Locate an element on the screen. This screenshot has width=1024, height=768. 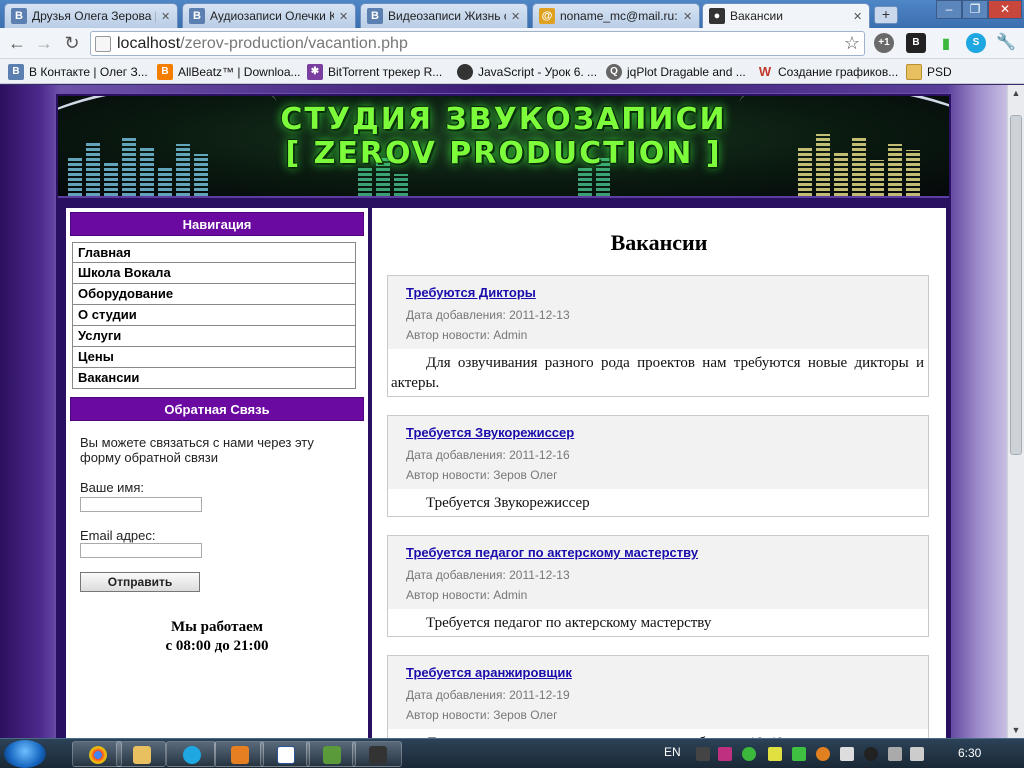
minimize-button: – is located at coordinates (949, 9).